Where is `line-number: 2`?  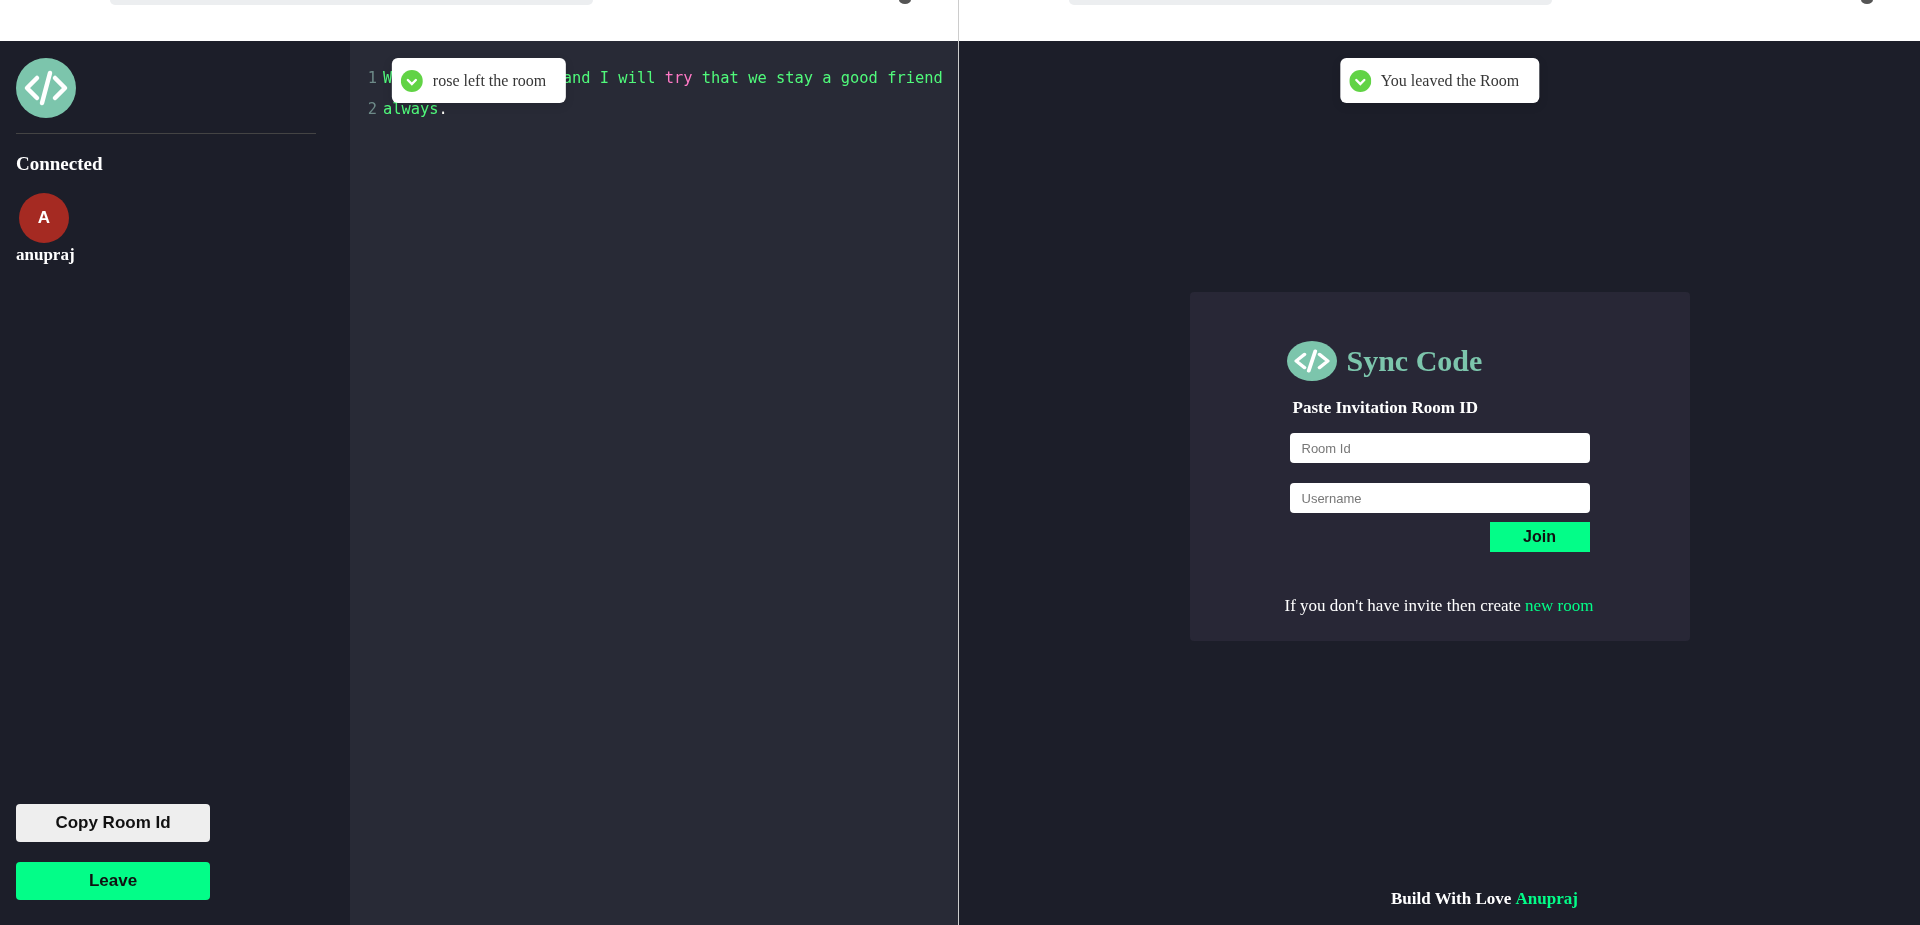 line-number: 2 is located at coordinates (371, 109).